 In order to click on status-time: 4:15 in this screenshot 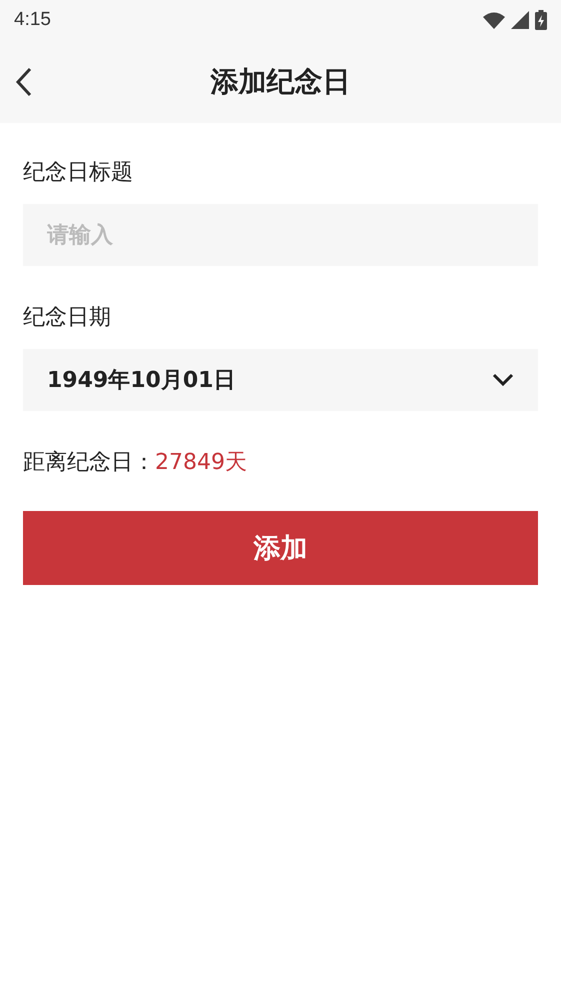, I will do `click(32, 20)`.